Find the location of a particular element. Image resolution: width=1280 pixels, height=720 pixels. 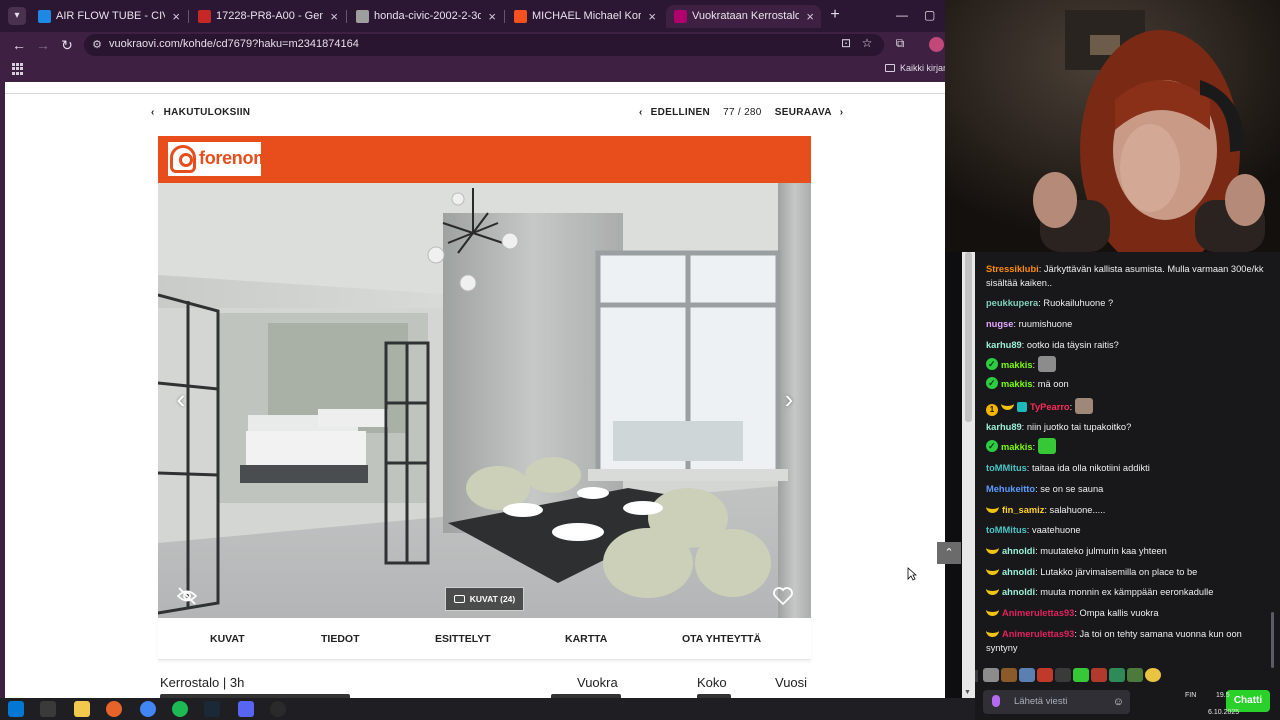

obs-icon is located at coordinates (278, 709).